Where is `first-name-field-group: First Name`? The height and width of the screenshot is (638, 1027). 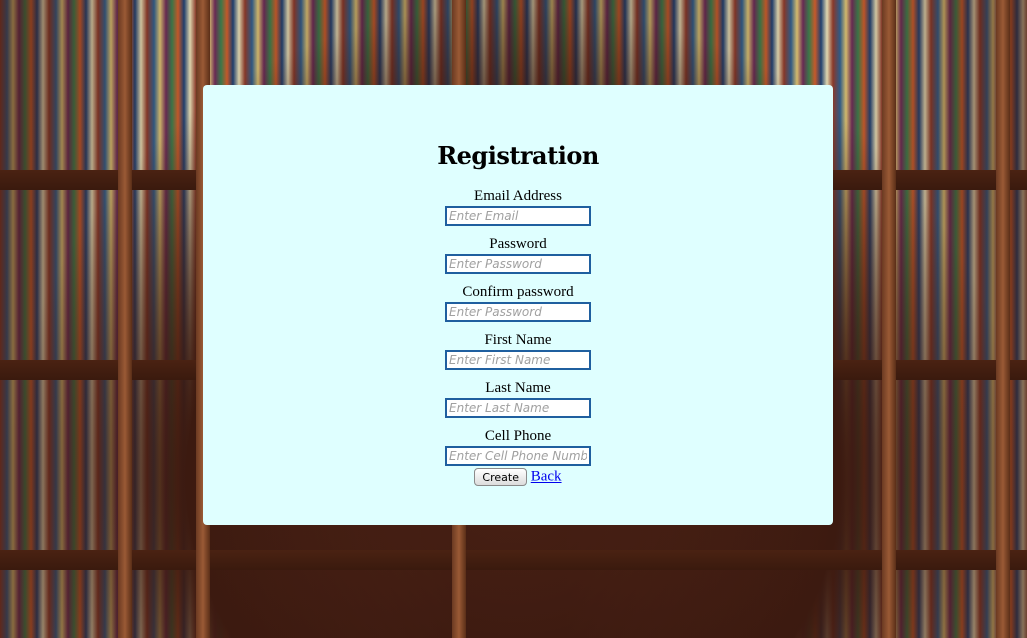 first-name-field-group: First Name is located at coordinates (518, 355).